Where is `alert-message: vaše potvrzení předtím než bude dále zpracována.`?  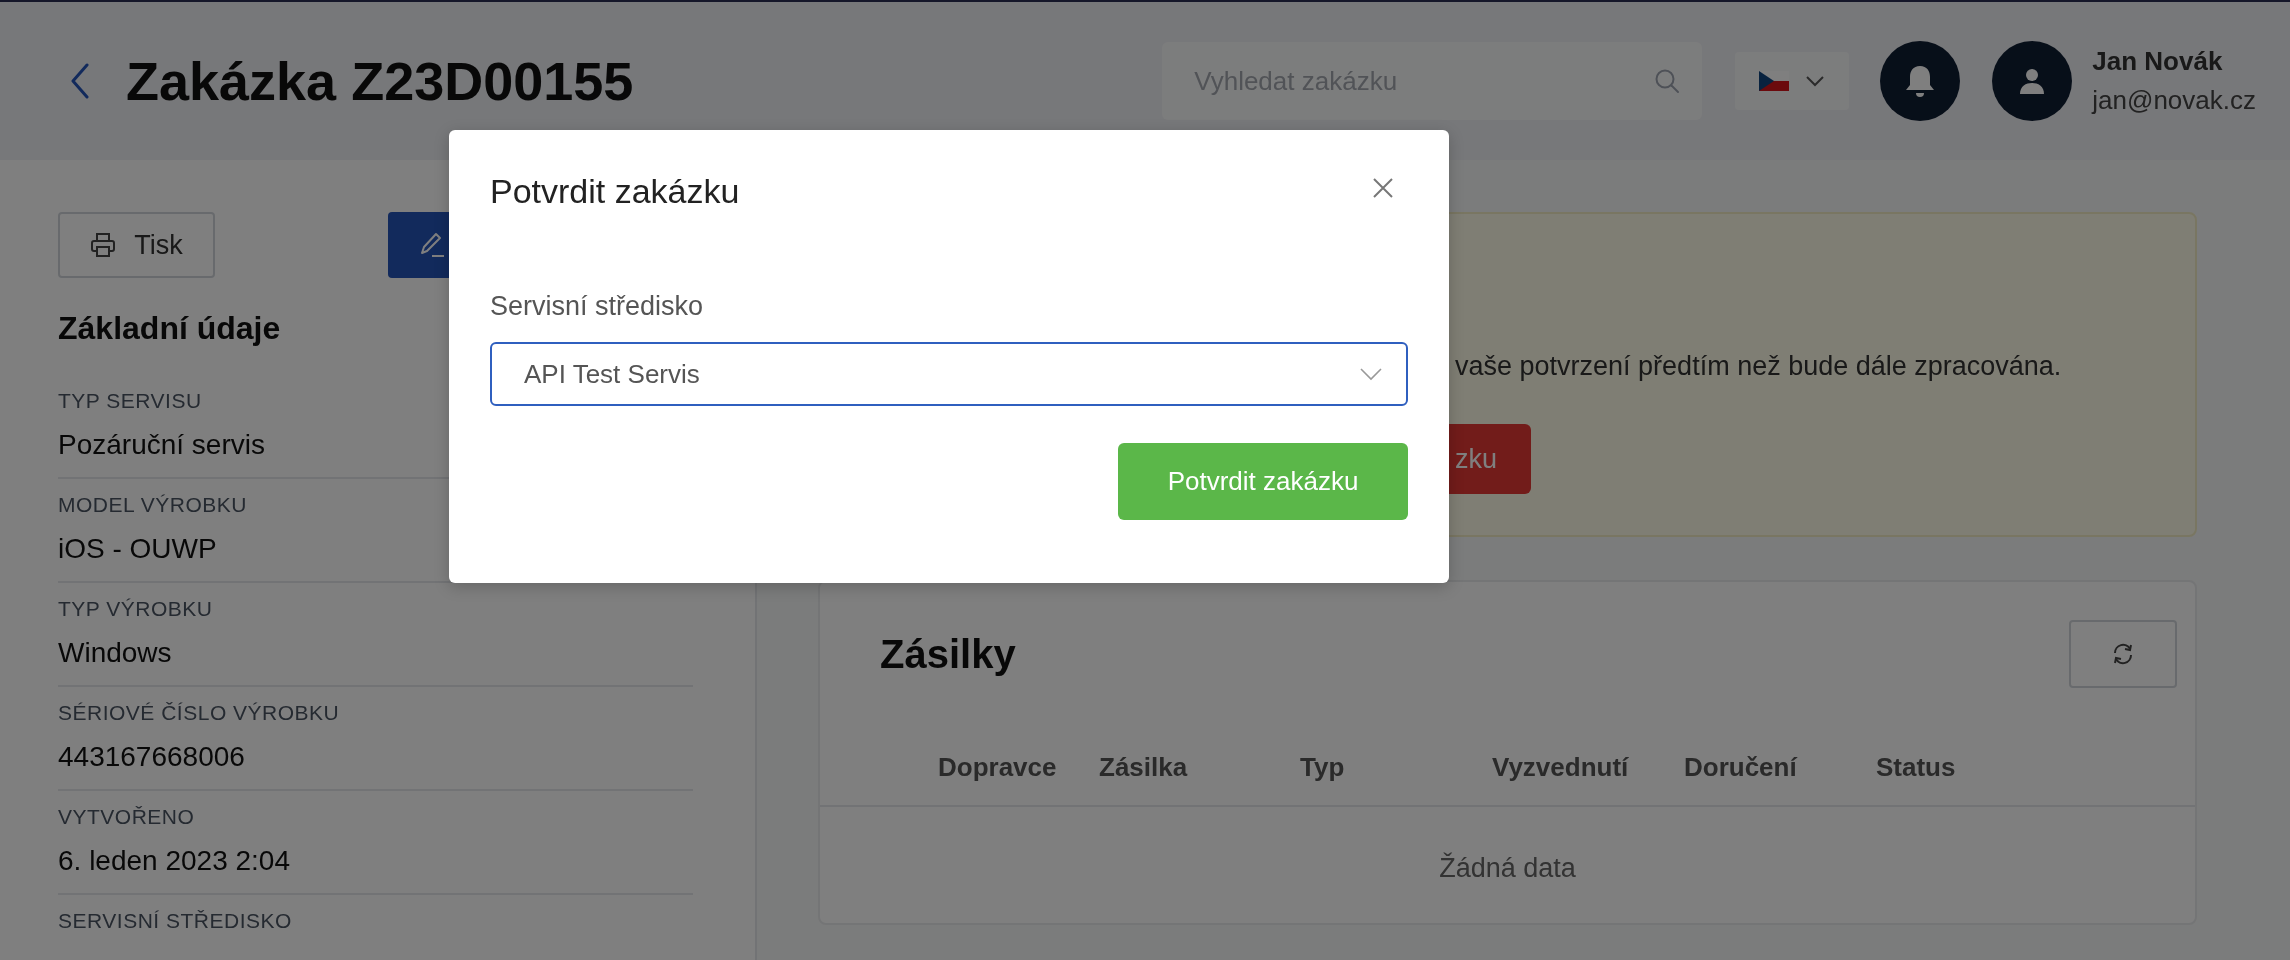
alert-message: vaše potvrzení předtím než bude dále zpracována. is located at coordinates (1758, 366).